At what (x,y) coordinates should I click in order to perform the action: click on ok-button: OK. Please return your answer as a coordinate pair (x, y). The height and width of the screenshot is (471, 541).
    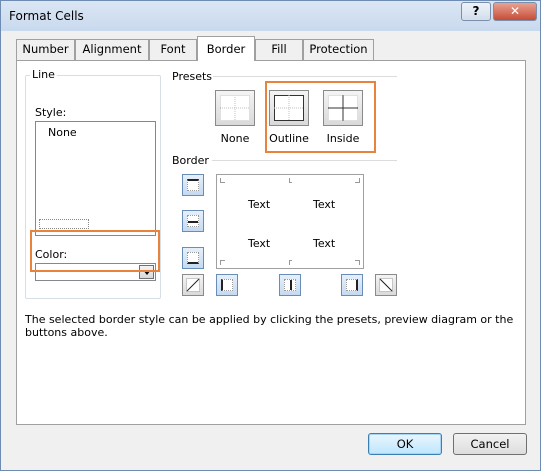
    Looking at the image, I should click on (405, 444).